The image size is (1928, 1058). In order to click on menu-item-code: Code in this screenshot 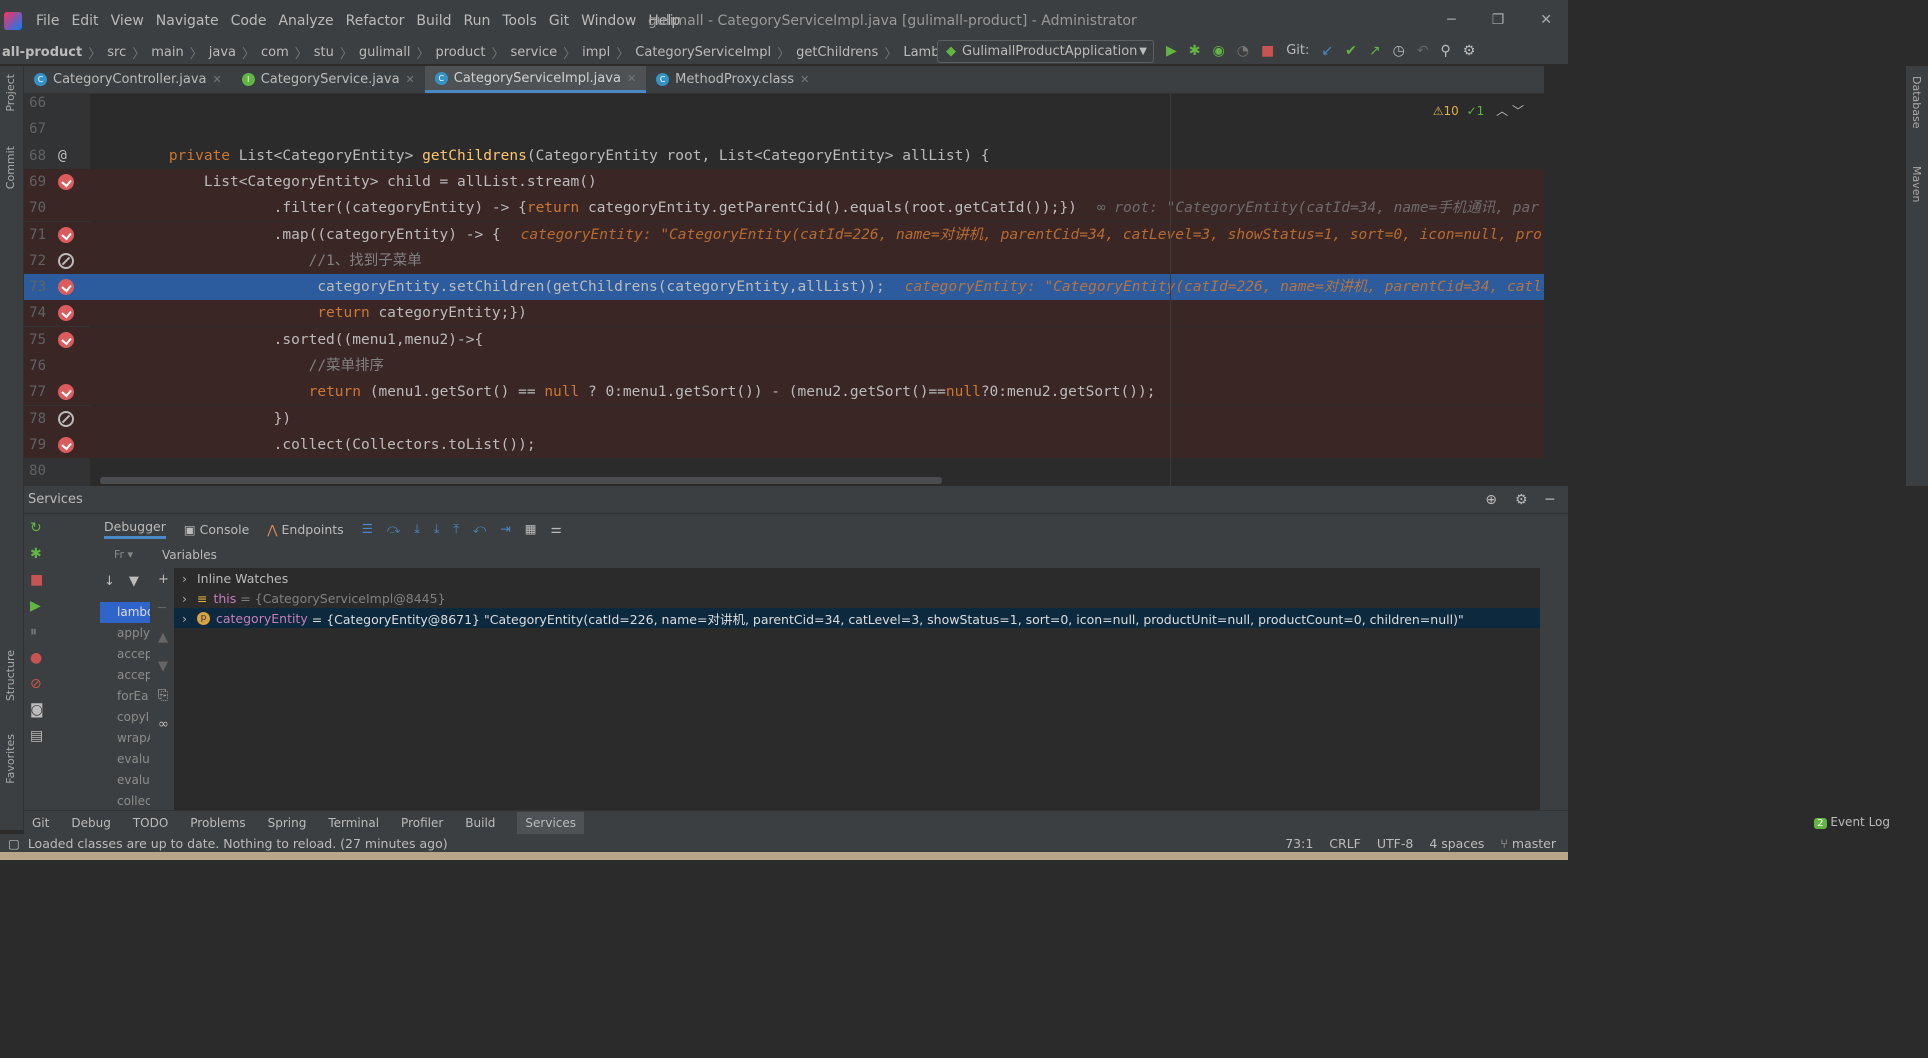, I will do `click(249, 21)`.